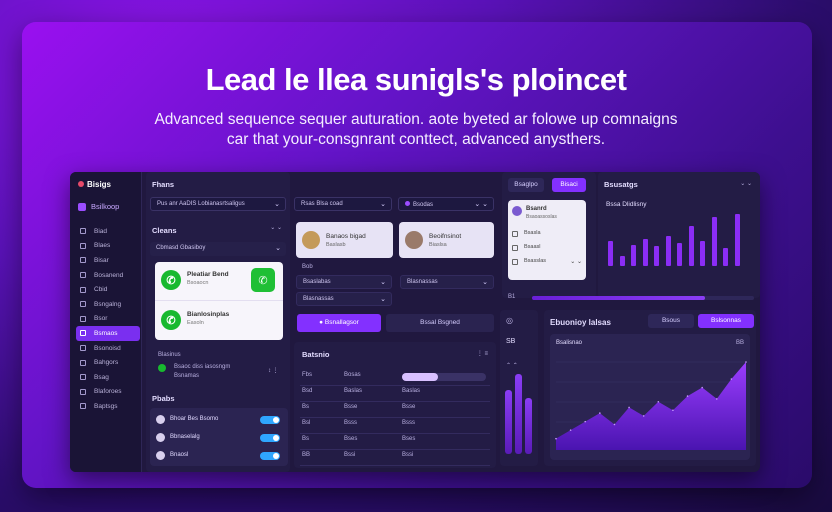  Describe the element at coordinates (446, 240) in the screenshot. I see `profile-card-2: Beoifnsinot Biaslsa` at that location.